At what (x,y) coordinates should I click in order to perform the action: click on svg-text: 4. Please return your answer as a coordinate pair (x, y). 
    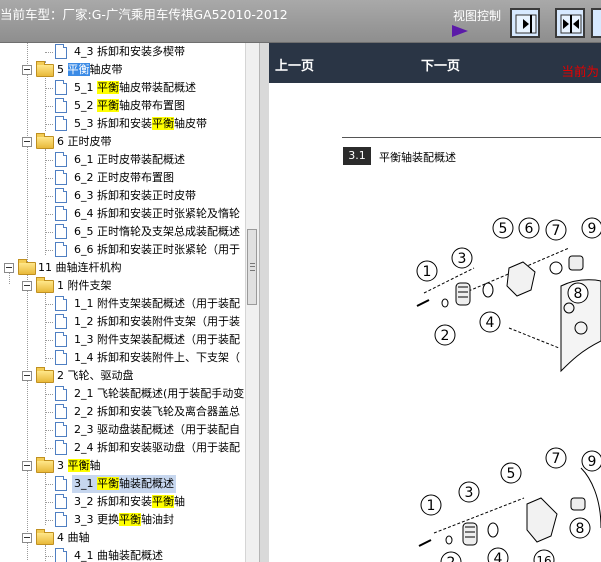
    Looking at the image, I should click on (498, 556).